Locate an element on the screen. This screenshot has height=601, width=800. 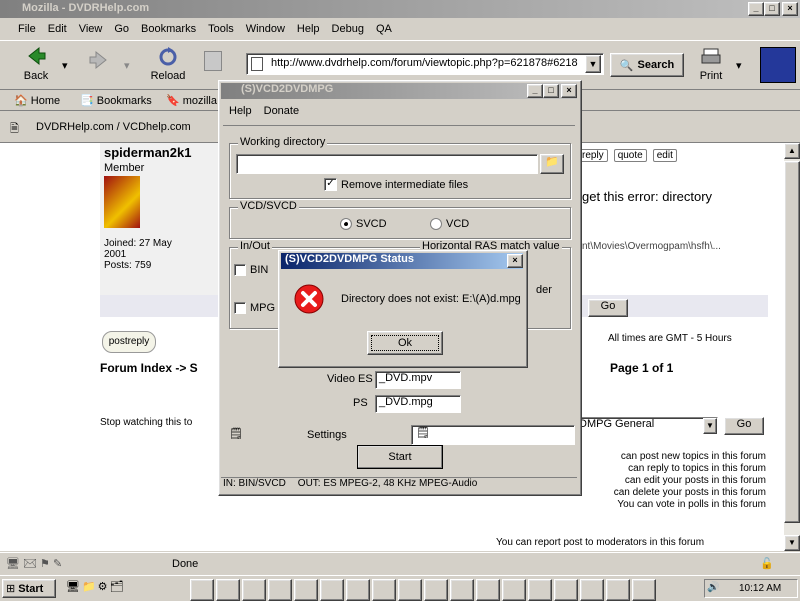
jump-dropdown-icon: ▼ is located at coordinates (710, 426).